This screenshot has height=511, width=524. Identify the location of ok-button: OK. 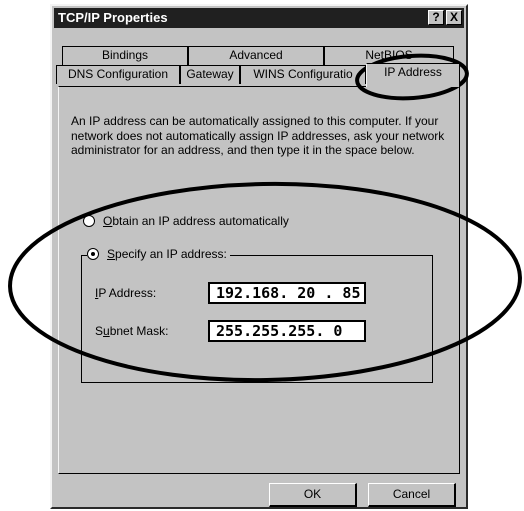
(313, 495).